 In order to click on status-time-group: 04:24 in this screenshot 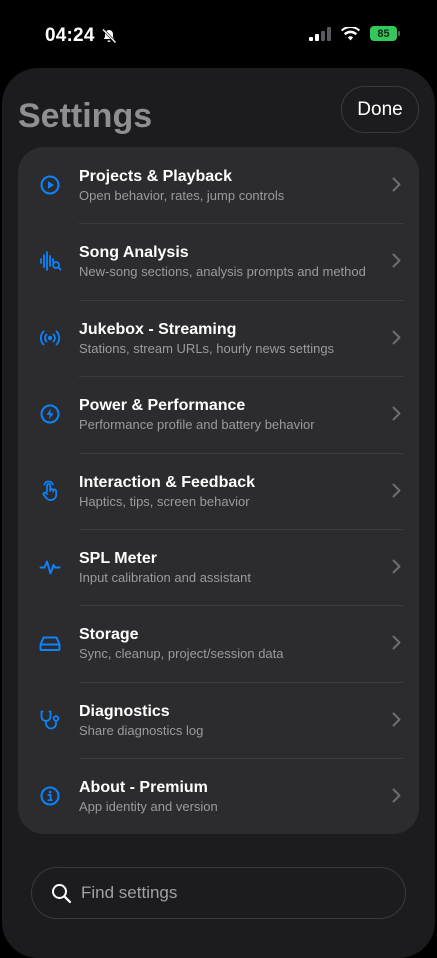, I will do `click(81, 36)`.